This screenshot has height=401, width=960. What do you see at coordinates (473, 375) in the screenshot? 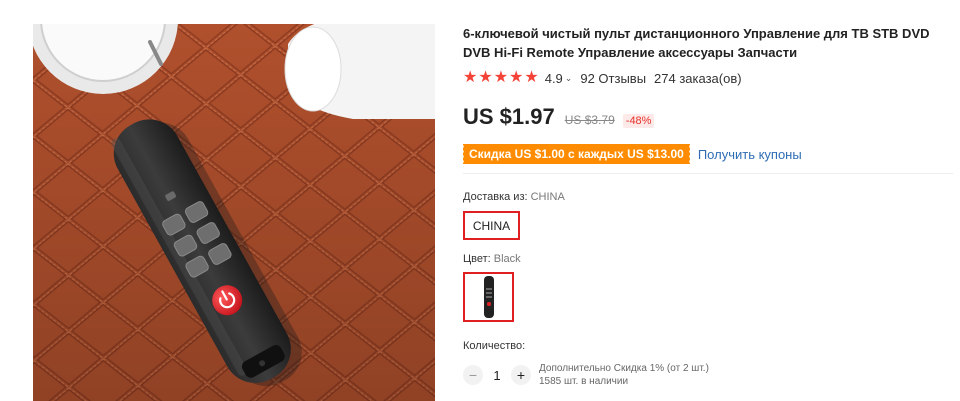
I see `quantity-decrease-button: −` at bounding box center [473, 375].